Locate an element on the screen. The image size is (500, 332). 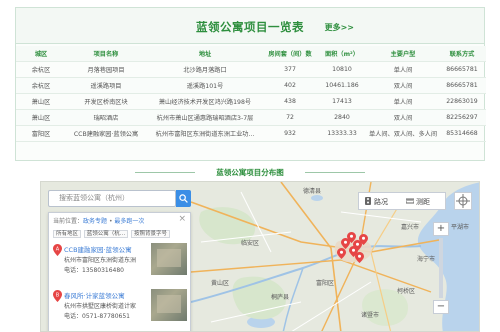
cell-rooms: 438 is located at coordinates (290, 101).